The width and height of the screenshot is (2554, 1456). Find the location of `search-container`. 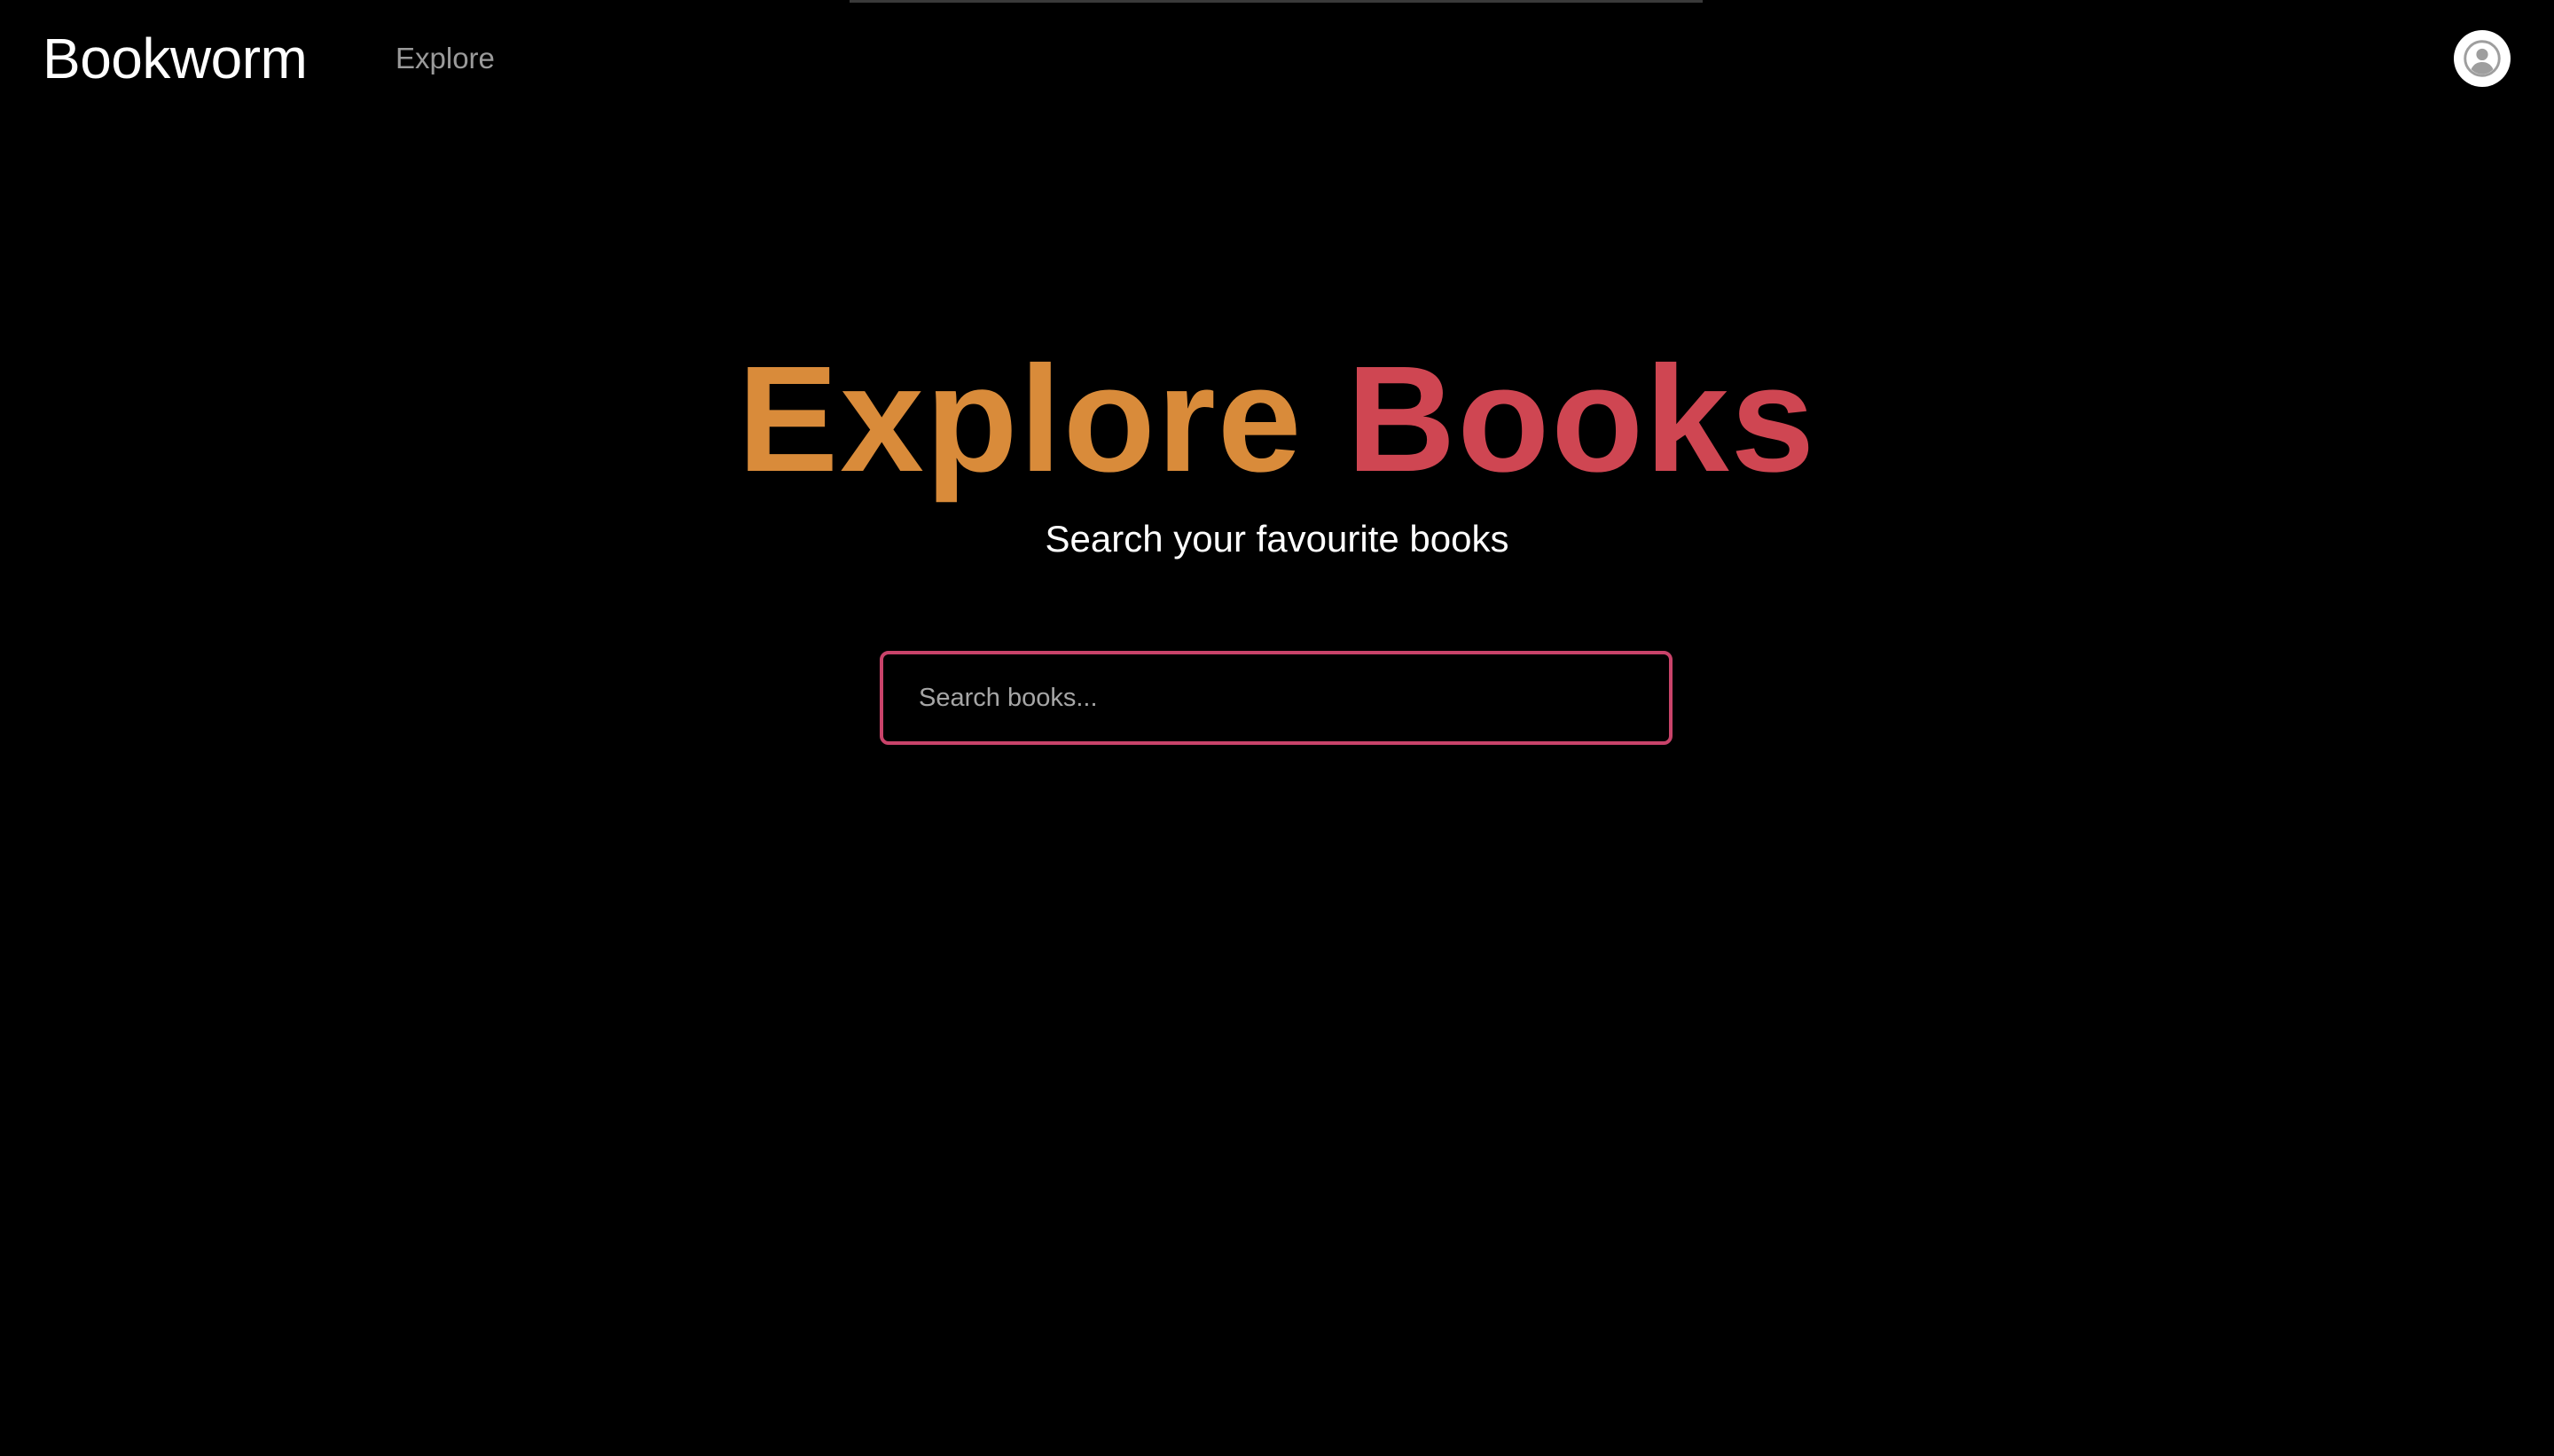

search-container is located at coordinates (1276, 698).